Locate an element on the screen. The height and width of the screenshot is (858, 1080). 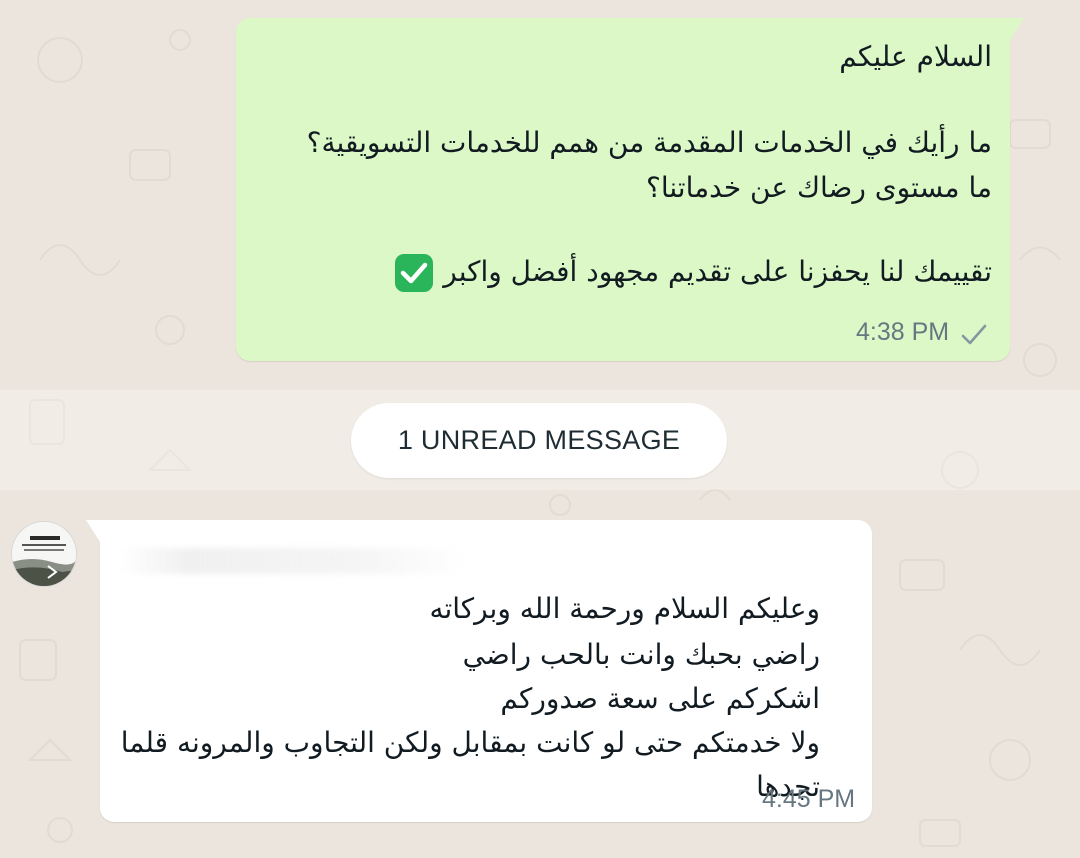
outgoing-message-line: ما مستوى رضاك عن خدماتنا؟ is located at coordinates (818, 187).